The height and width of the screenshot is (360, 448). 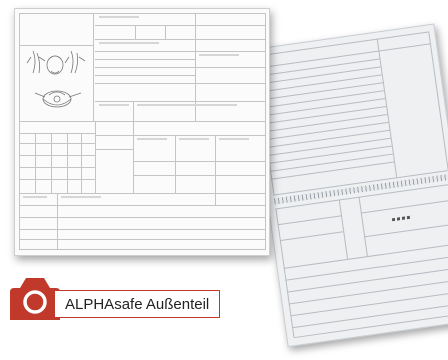 I want to click on product-caption: ALPHAsafe Außenteil, so click(x=115, y=294).